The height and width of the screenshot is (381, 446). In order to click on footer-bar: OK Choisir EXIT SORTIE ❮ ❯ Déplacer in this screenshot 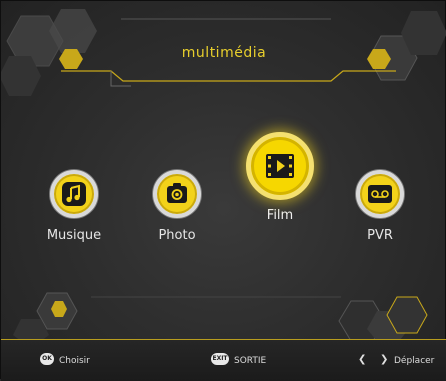, I will do `click(223, 360)`.